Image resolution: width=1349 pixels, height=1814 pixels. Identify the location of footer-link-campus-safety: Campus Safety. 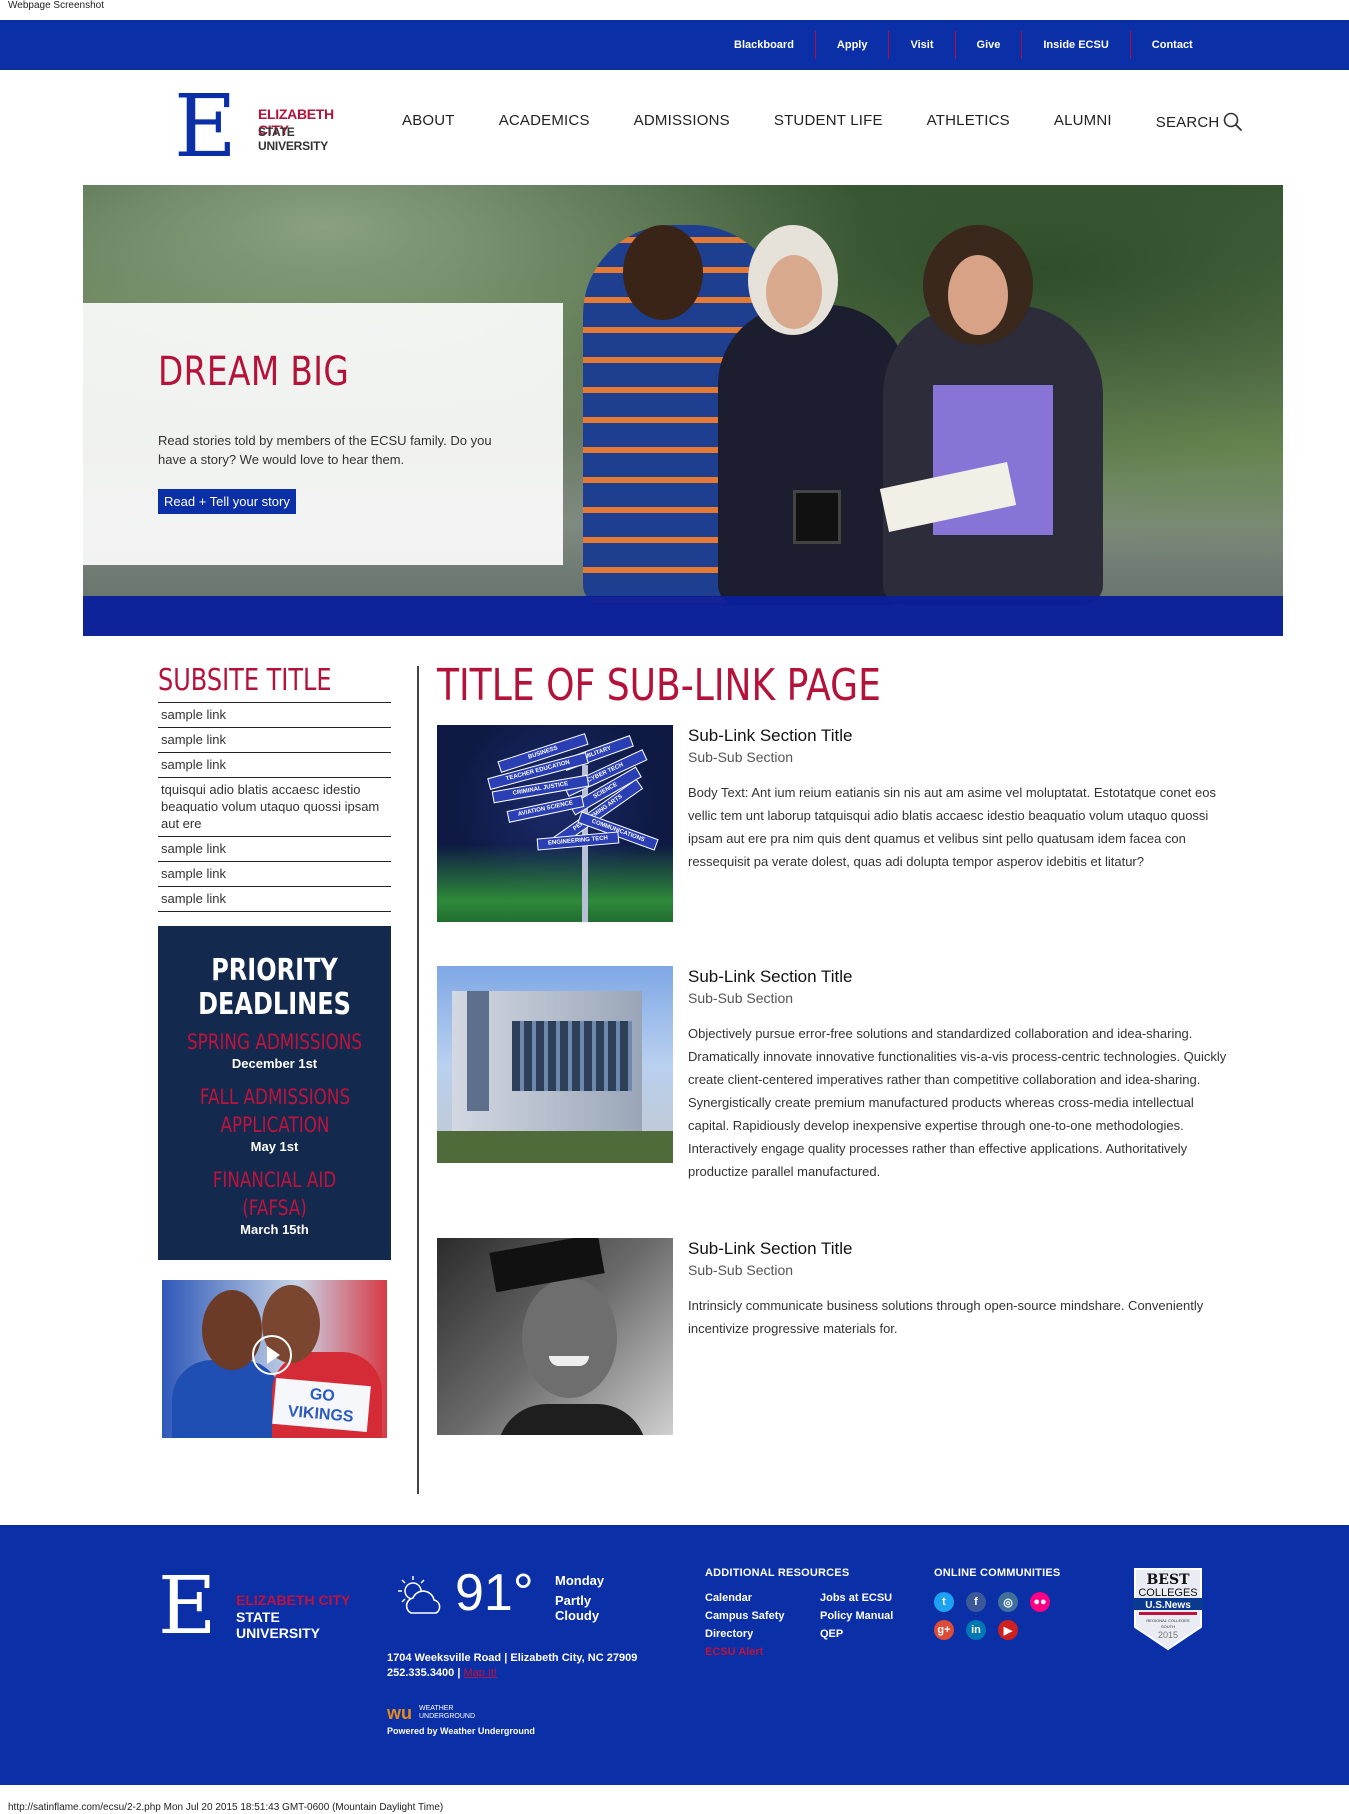
(762, 1616).